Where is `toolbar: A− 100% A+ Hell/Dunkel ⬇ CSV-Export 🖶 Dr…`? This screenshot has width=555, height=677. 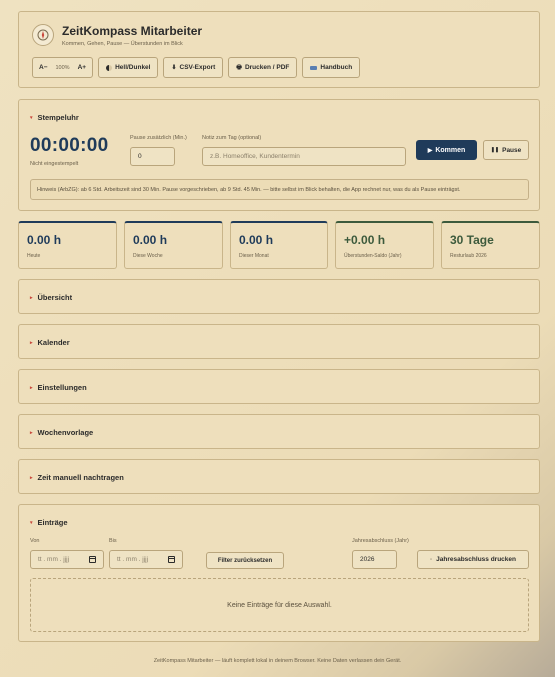 toolbar: A− 100% A+ Hell/Dunkel ⬇ CSV-Export 🖶 Dr… is located at coordinates (196, 67).